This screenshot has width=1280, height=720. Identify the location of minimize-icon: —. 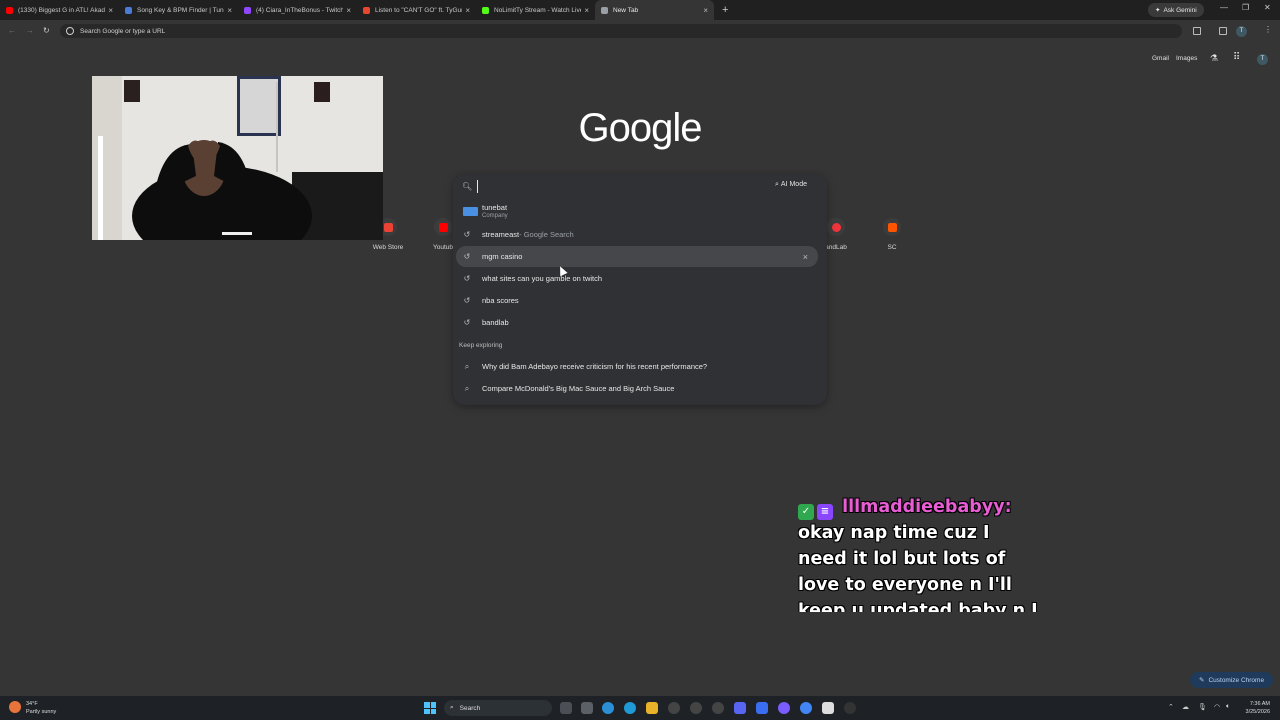
(1224, 7).